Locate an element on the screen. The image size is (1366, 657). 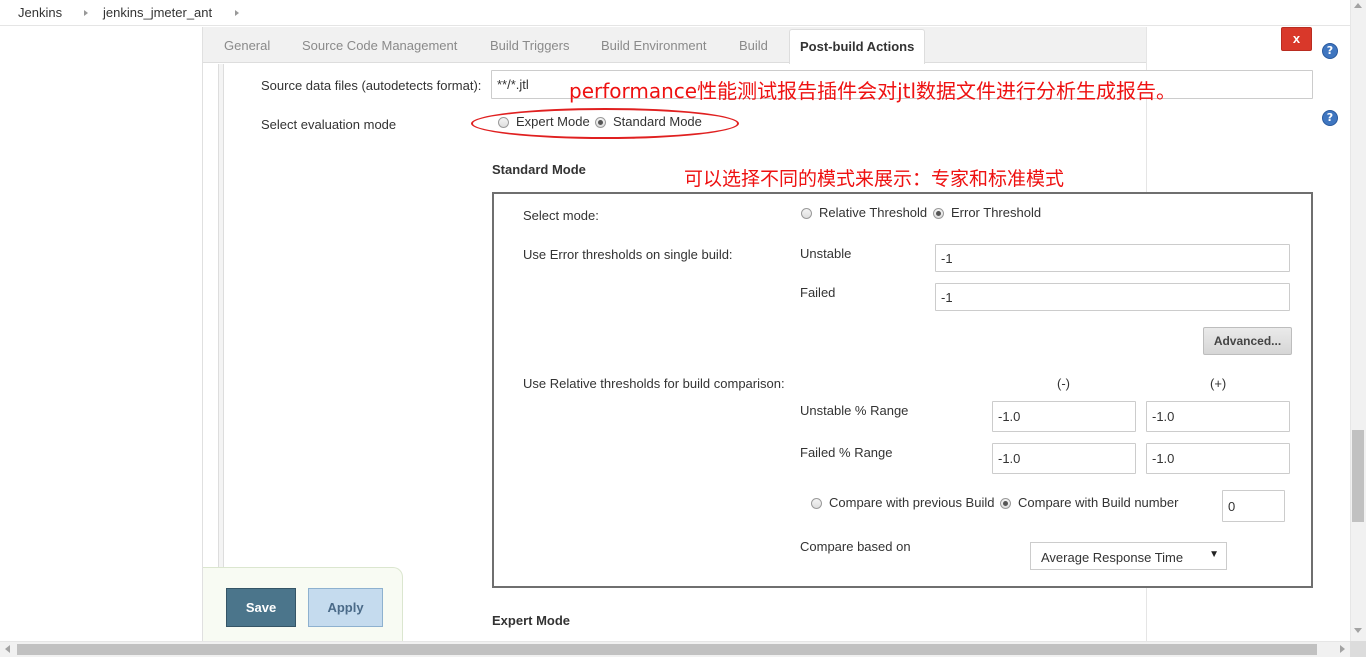
unstable-range-label: Unstable % Range is located at coordinates (854, 410).